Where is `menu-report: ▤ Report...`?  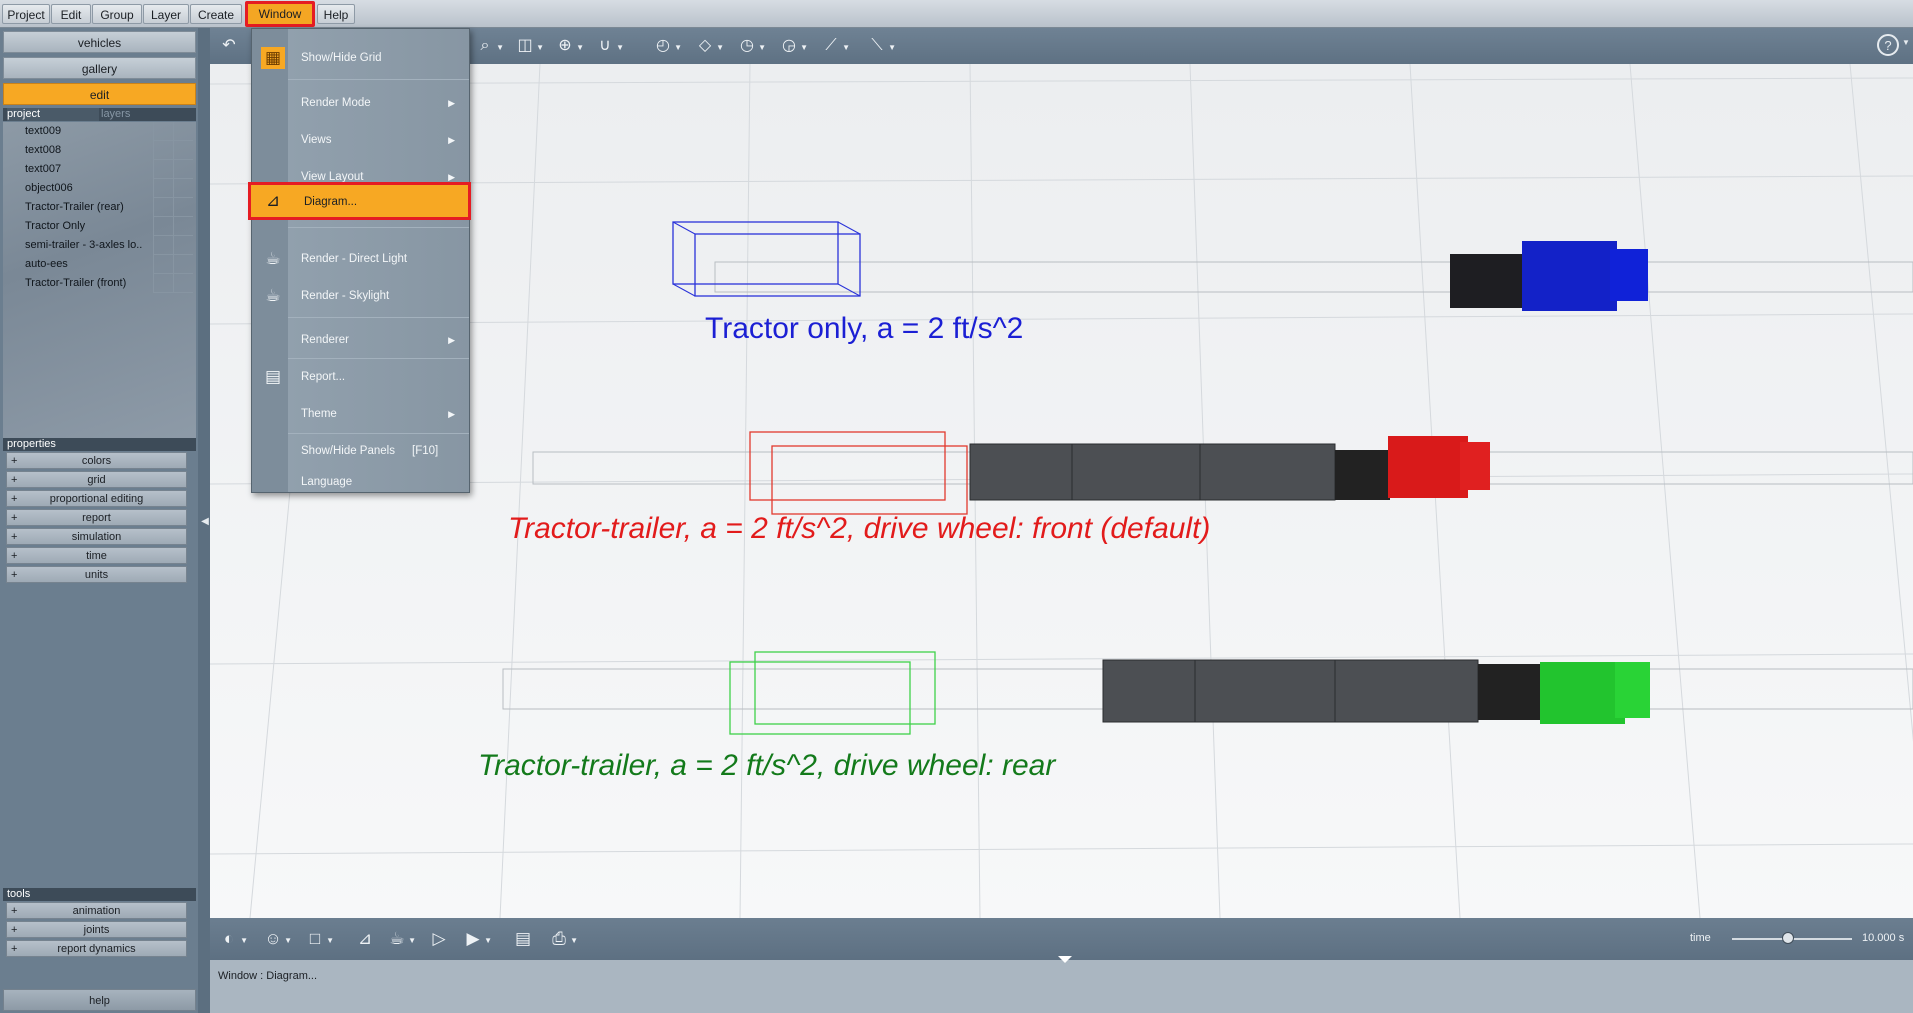
menu-report: ▤ Report... is located at coordinates (360, 377).